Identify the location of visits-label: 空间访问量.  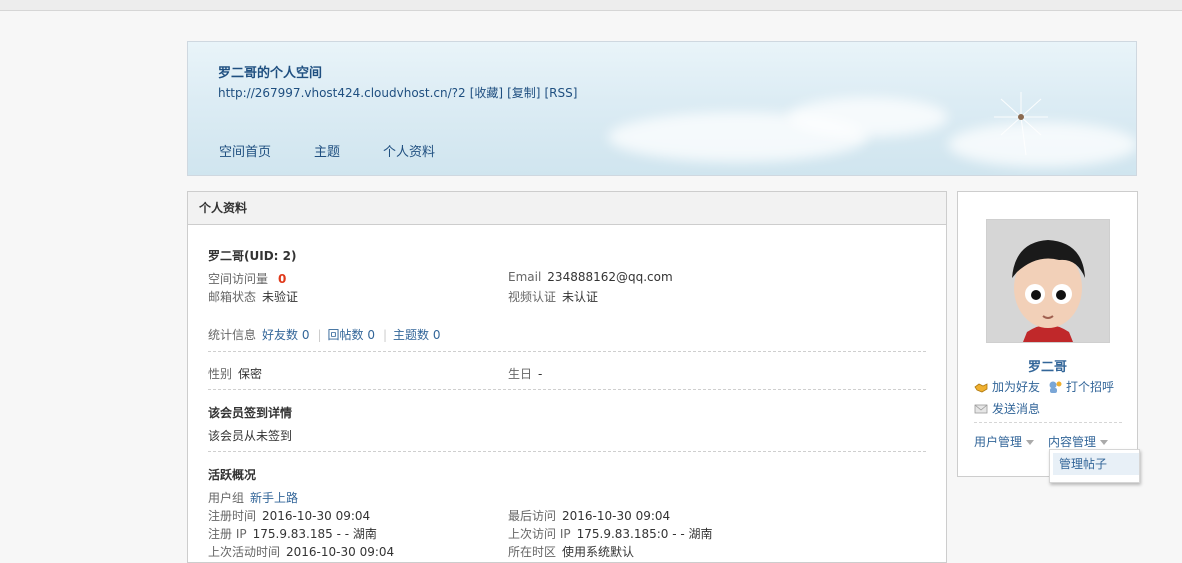
(238, 279).